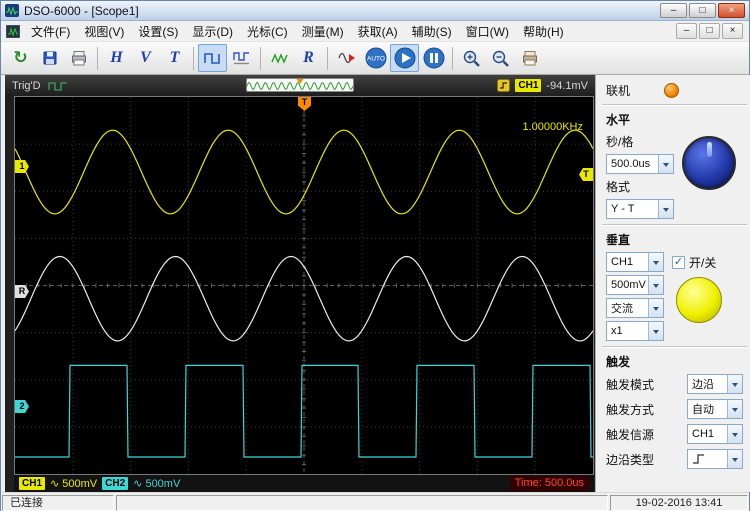 This screenshot has width=750, height=511. What do you see at coordinates (617, 331) in the screenshot?
I see `probe-value: x1` at bounding box center [617, 331].